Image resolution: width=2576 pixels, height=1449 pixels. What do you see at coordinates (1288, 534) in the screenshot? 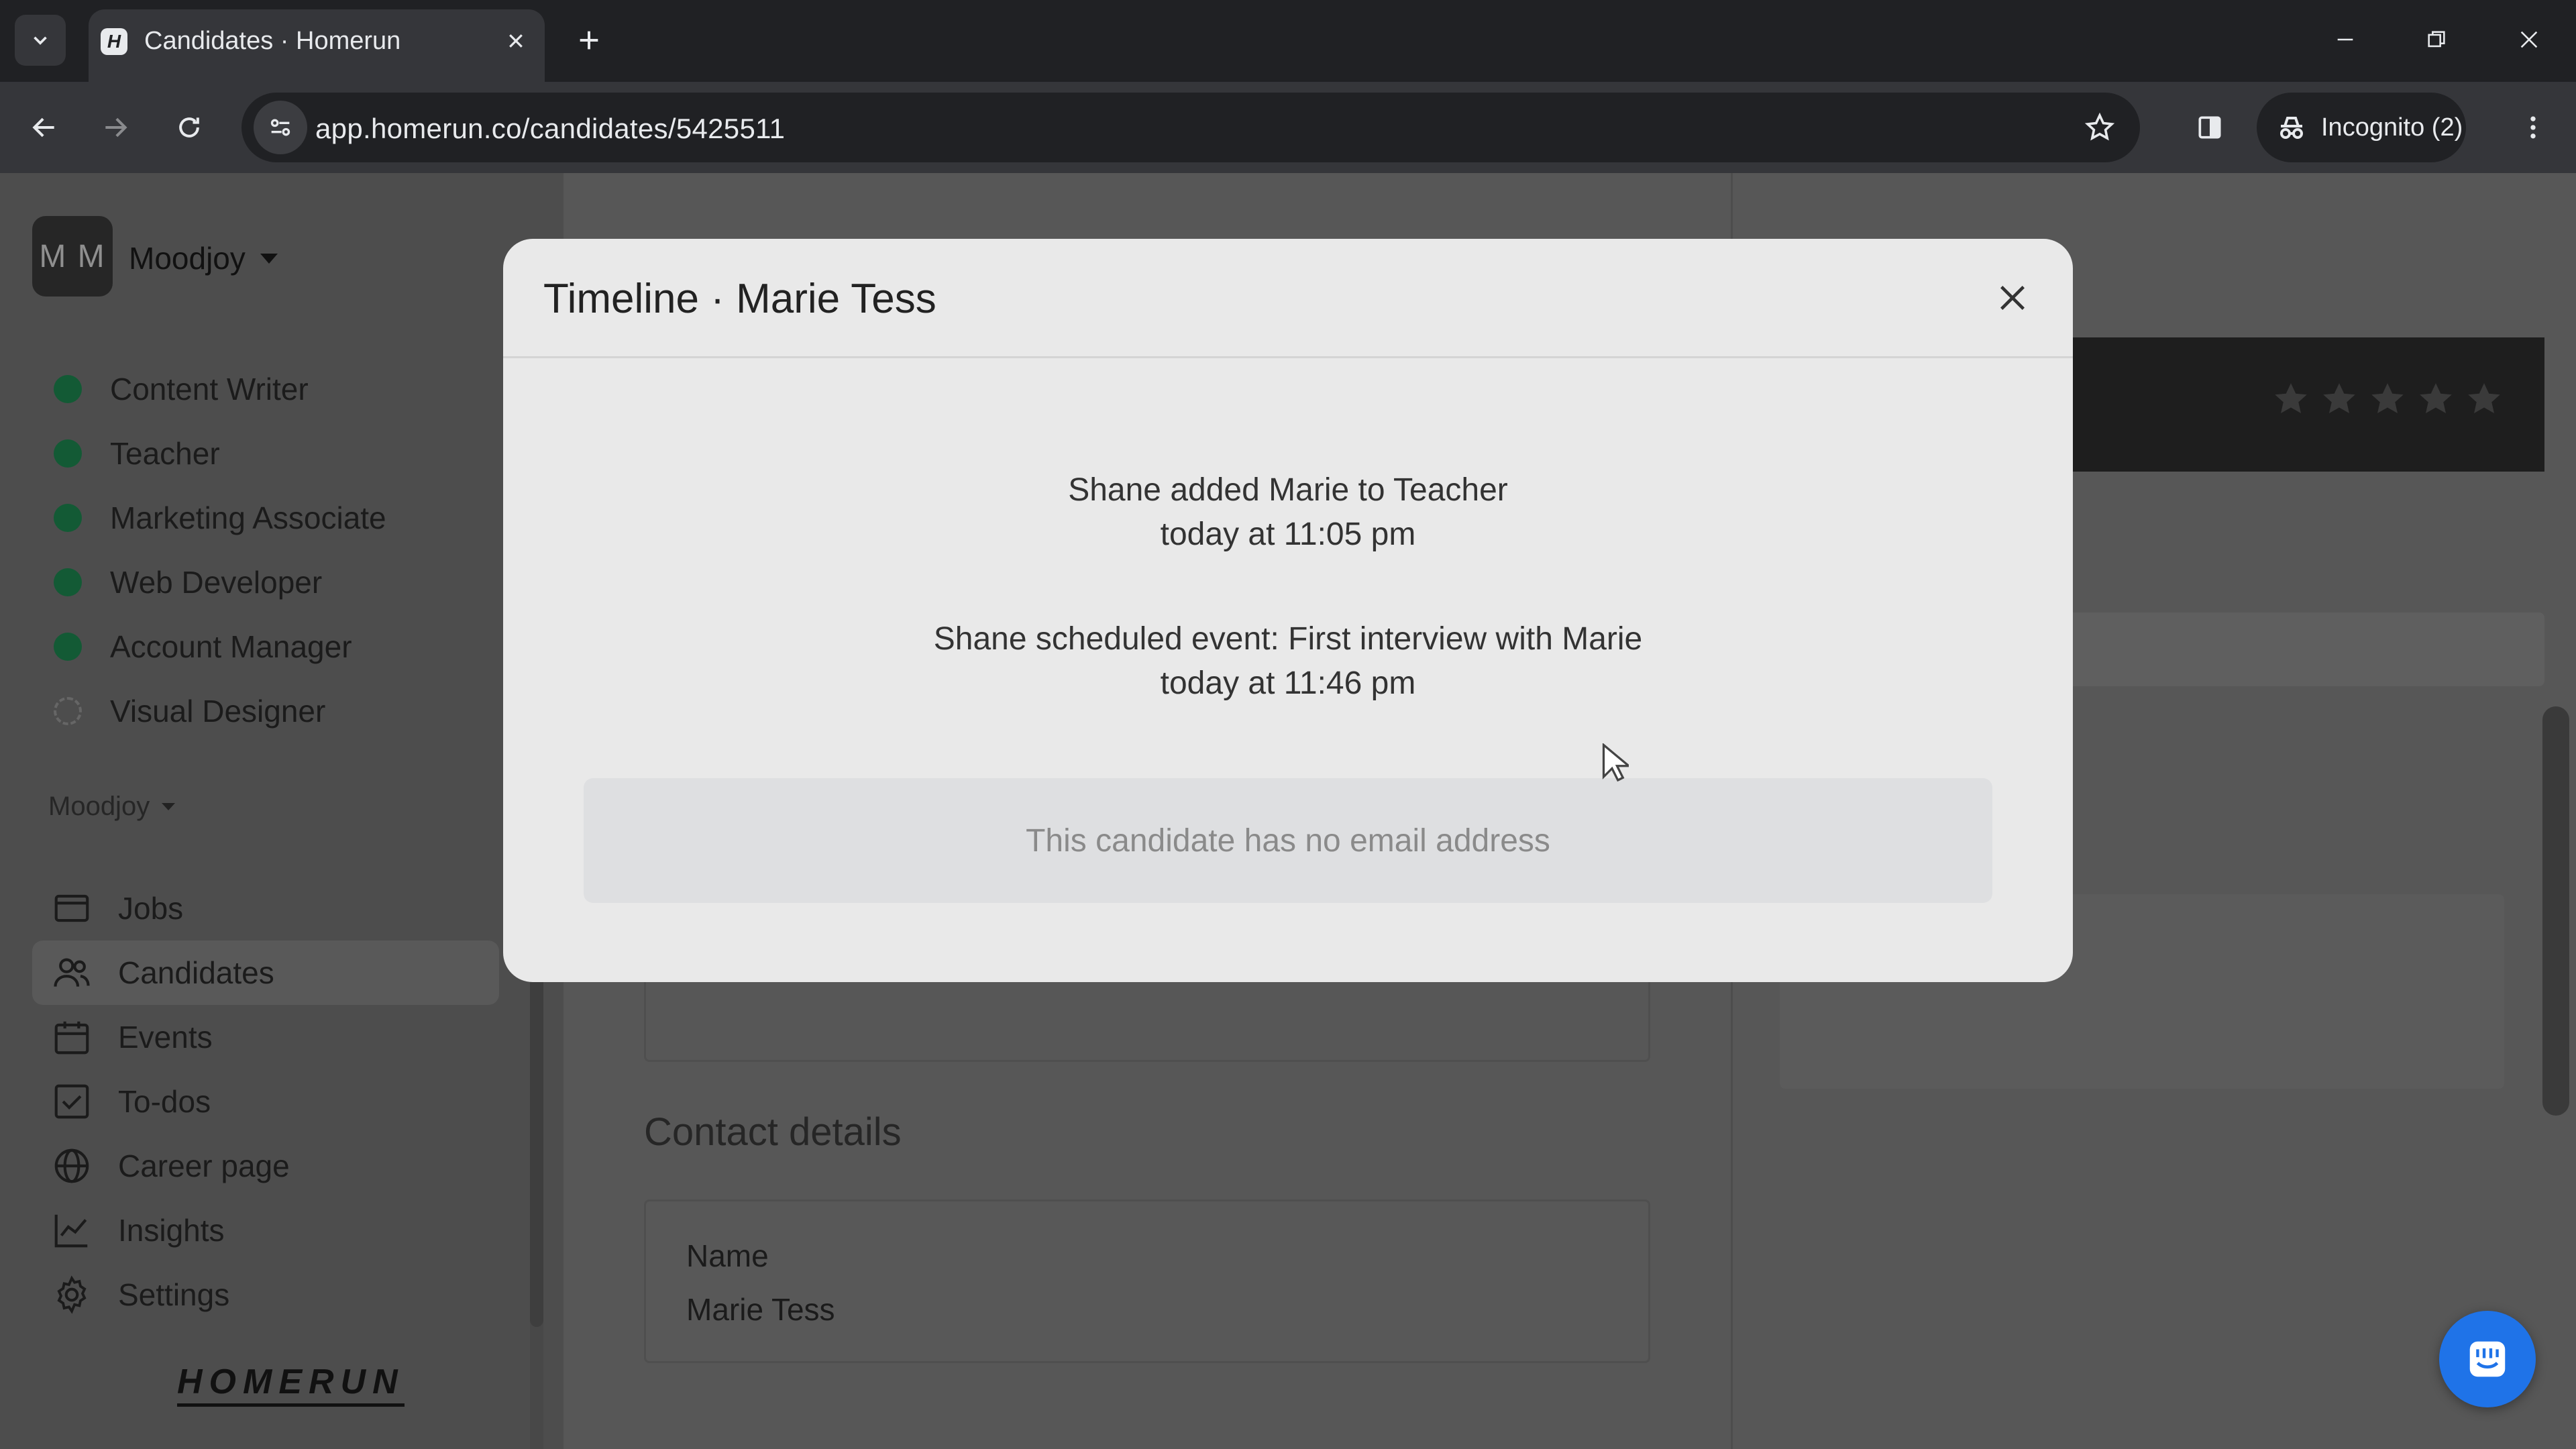
I see `timeline-event-time: today at 11:05 pm` at bounding box center [1288, 534].